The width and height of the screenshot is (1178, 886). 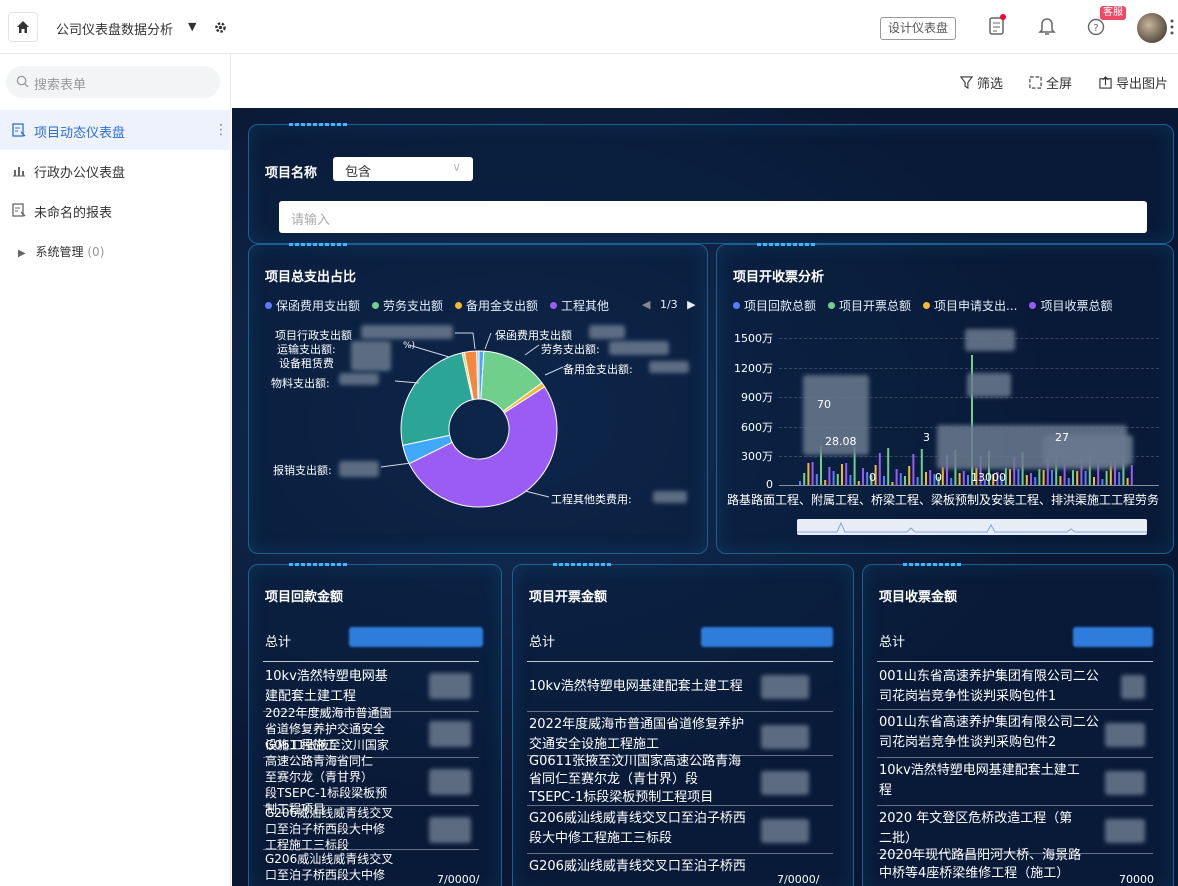 I want to click on avatar, so click(x=1152, y=28).